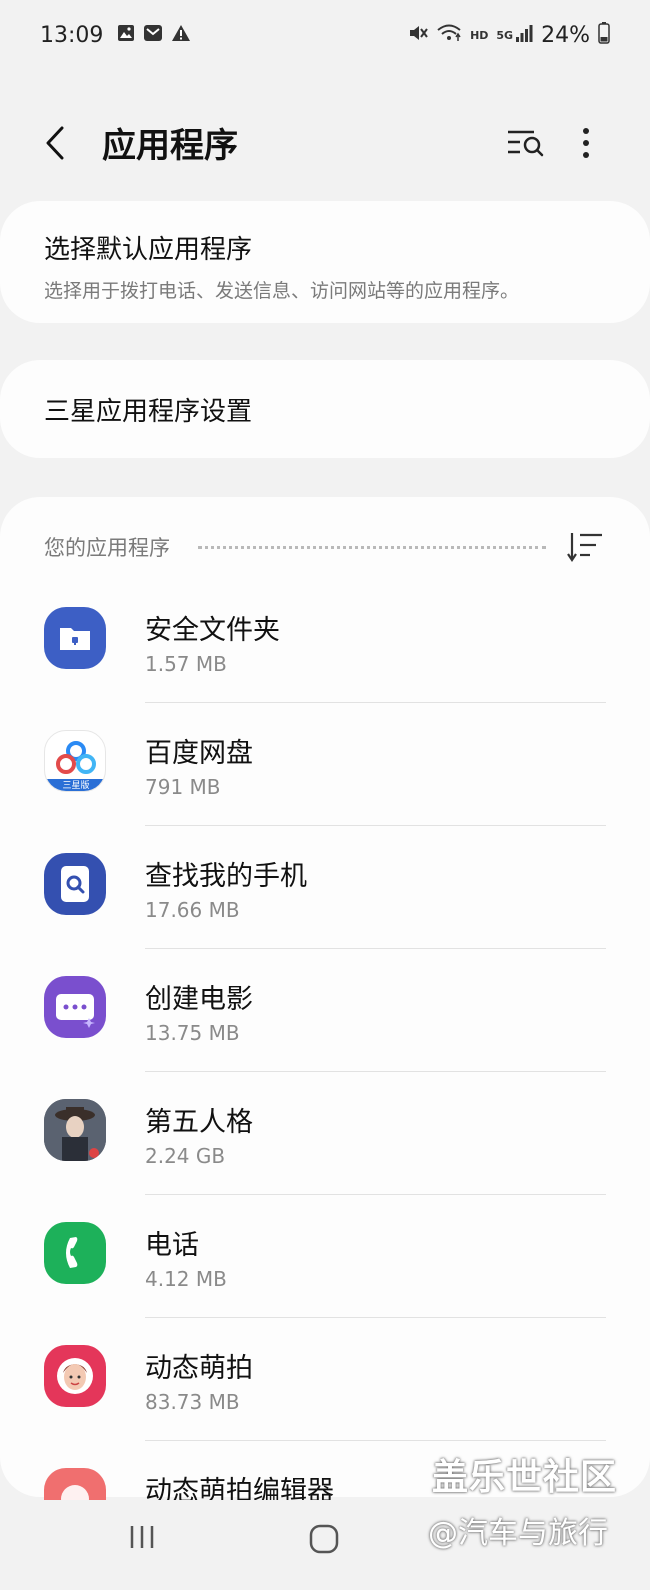 This screenshot has width=650, height=1590. Describe the element at coordinates (185, 1156) in the screenshot. I see `app-size: 2.24 GB` at that location.